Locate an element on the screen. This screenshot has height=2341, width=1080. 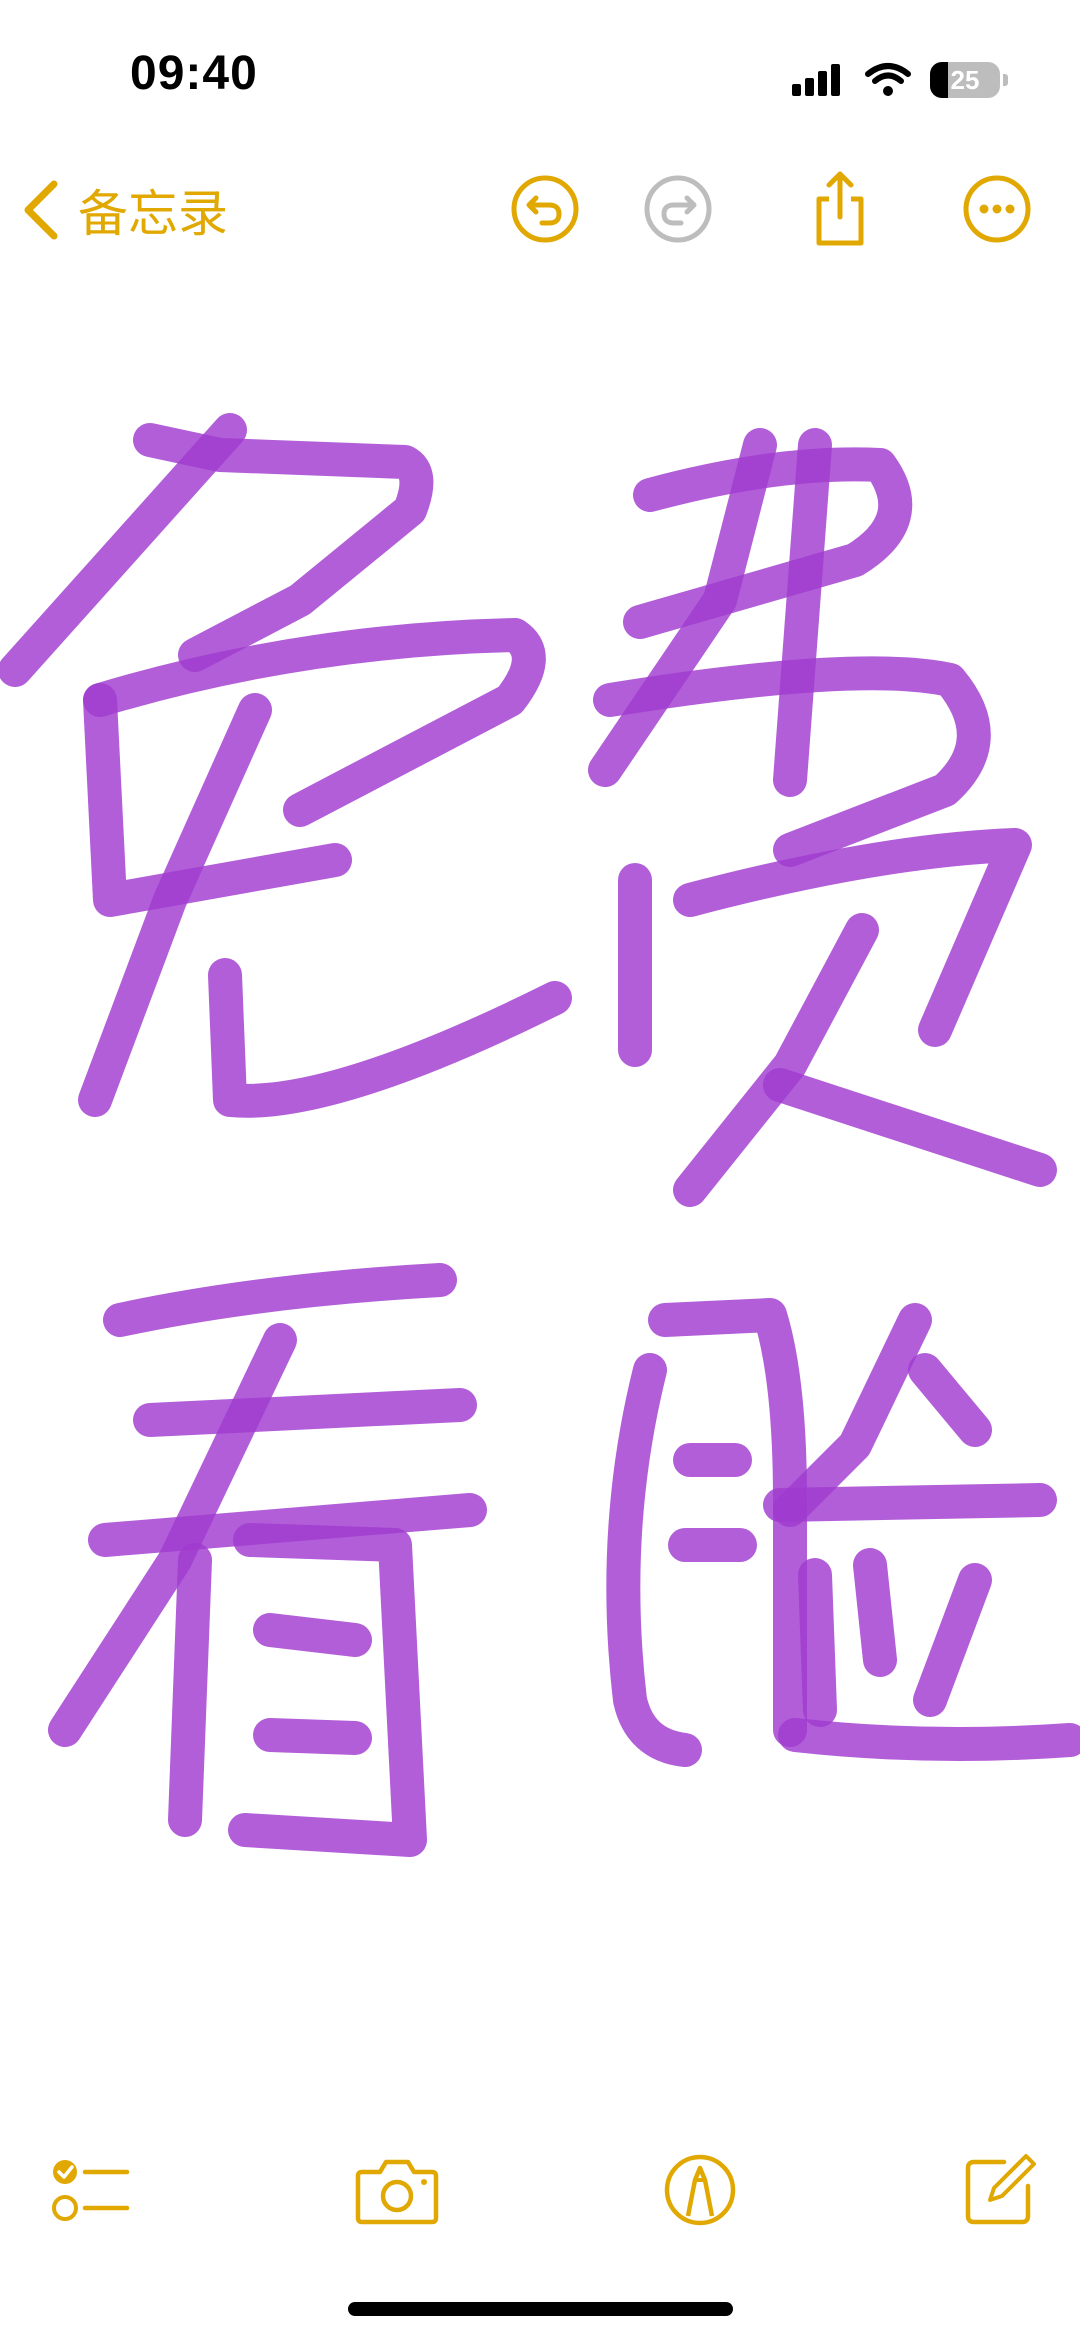
navigation-bar: 备忘录 is located at coordinates (540, 210).